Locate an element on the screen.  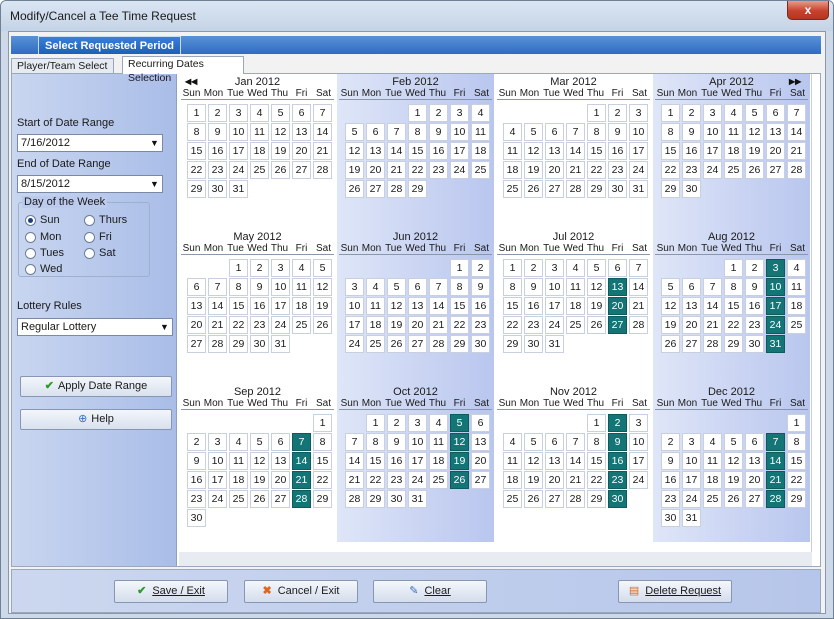
apply-date-range-button: ✔ Apply Date Range is located at coordinates (96, 386).